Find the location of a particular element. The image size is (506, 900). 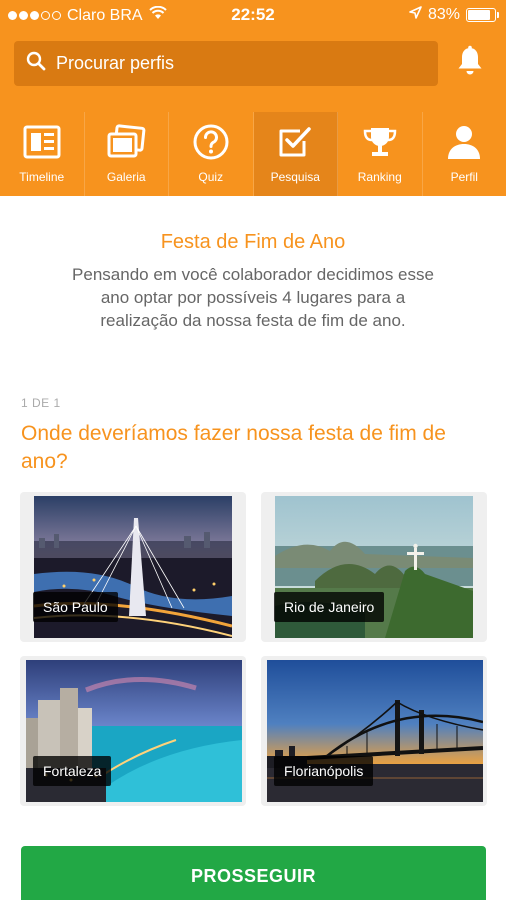

bell-icon is located at coordinates (470, 63).